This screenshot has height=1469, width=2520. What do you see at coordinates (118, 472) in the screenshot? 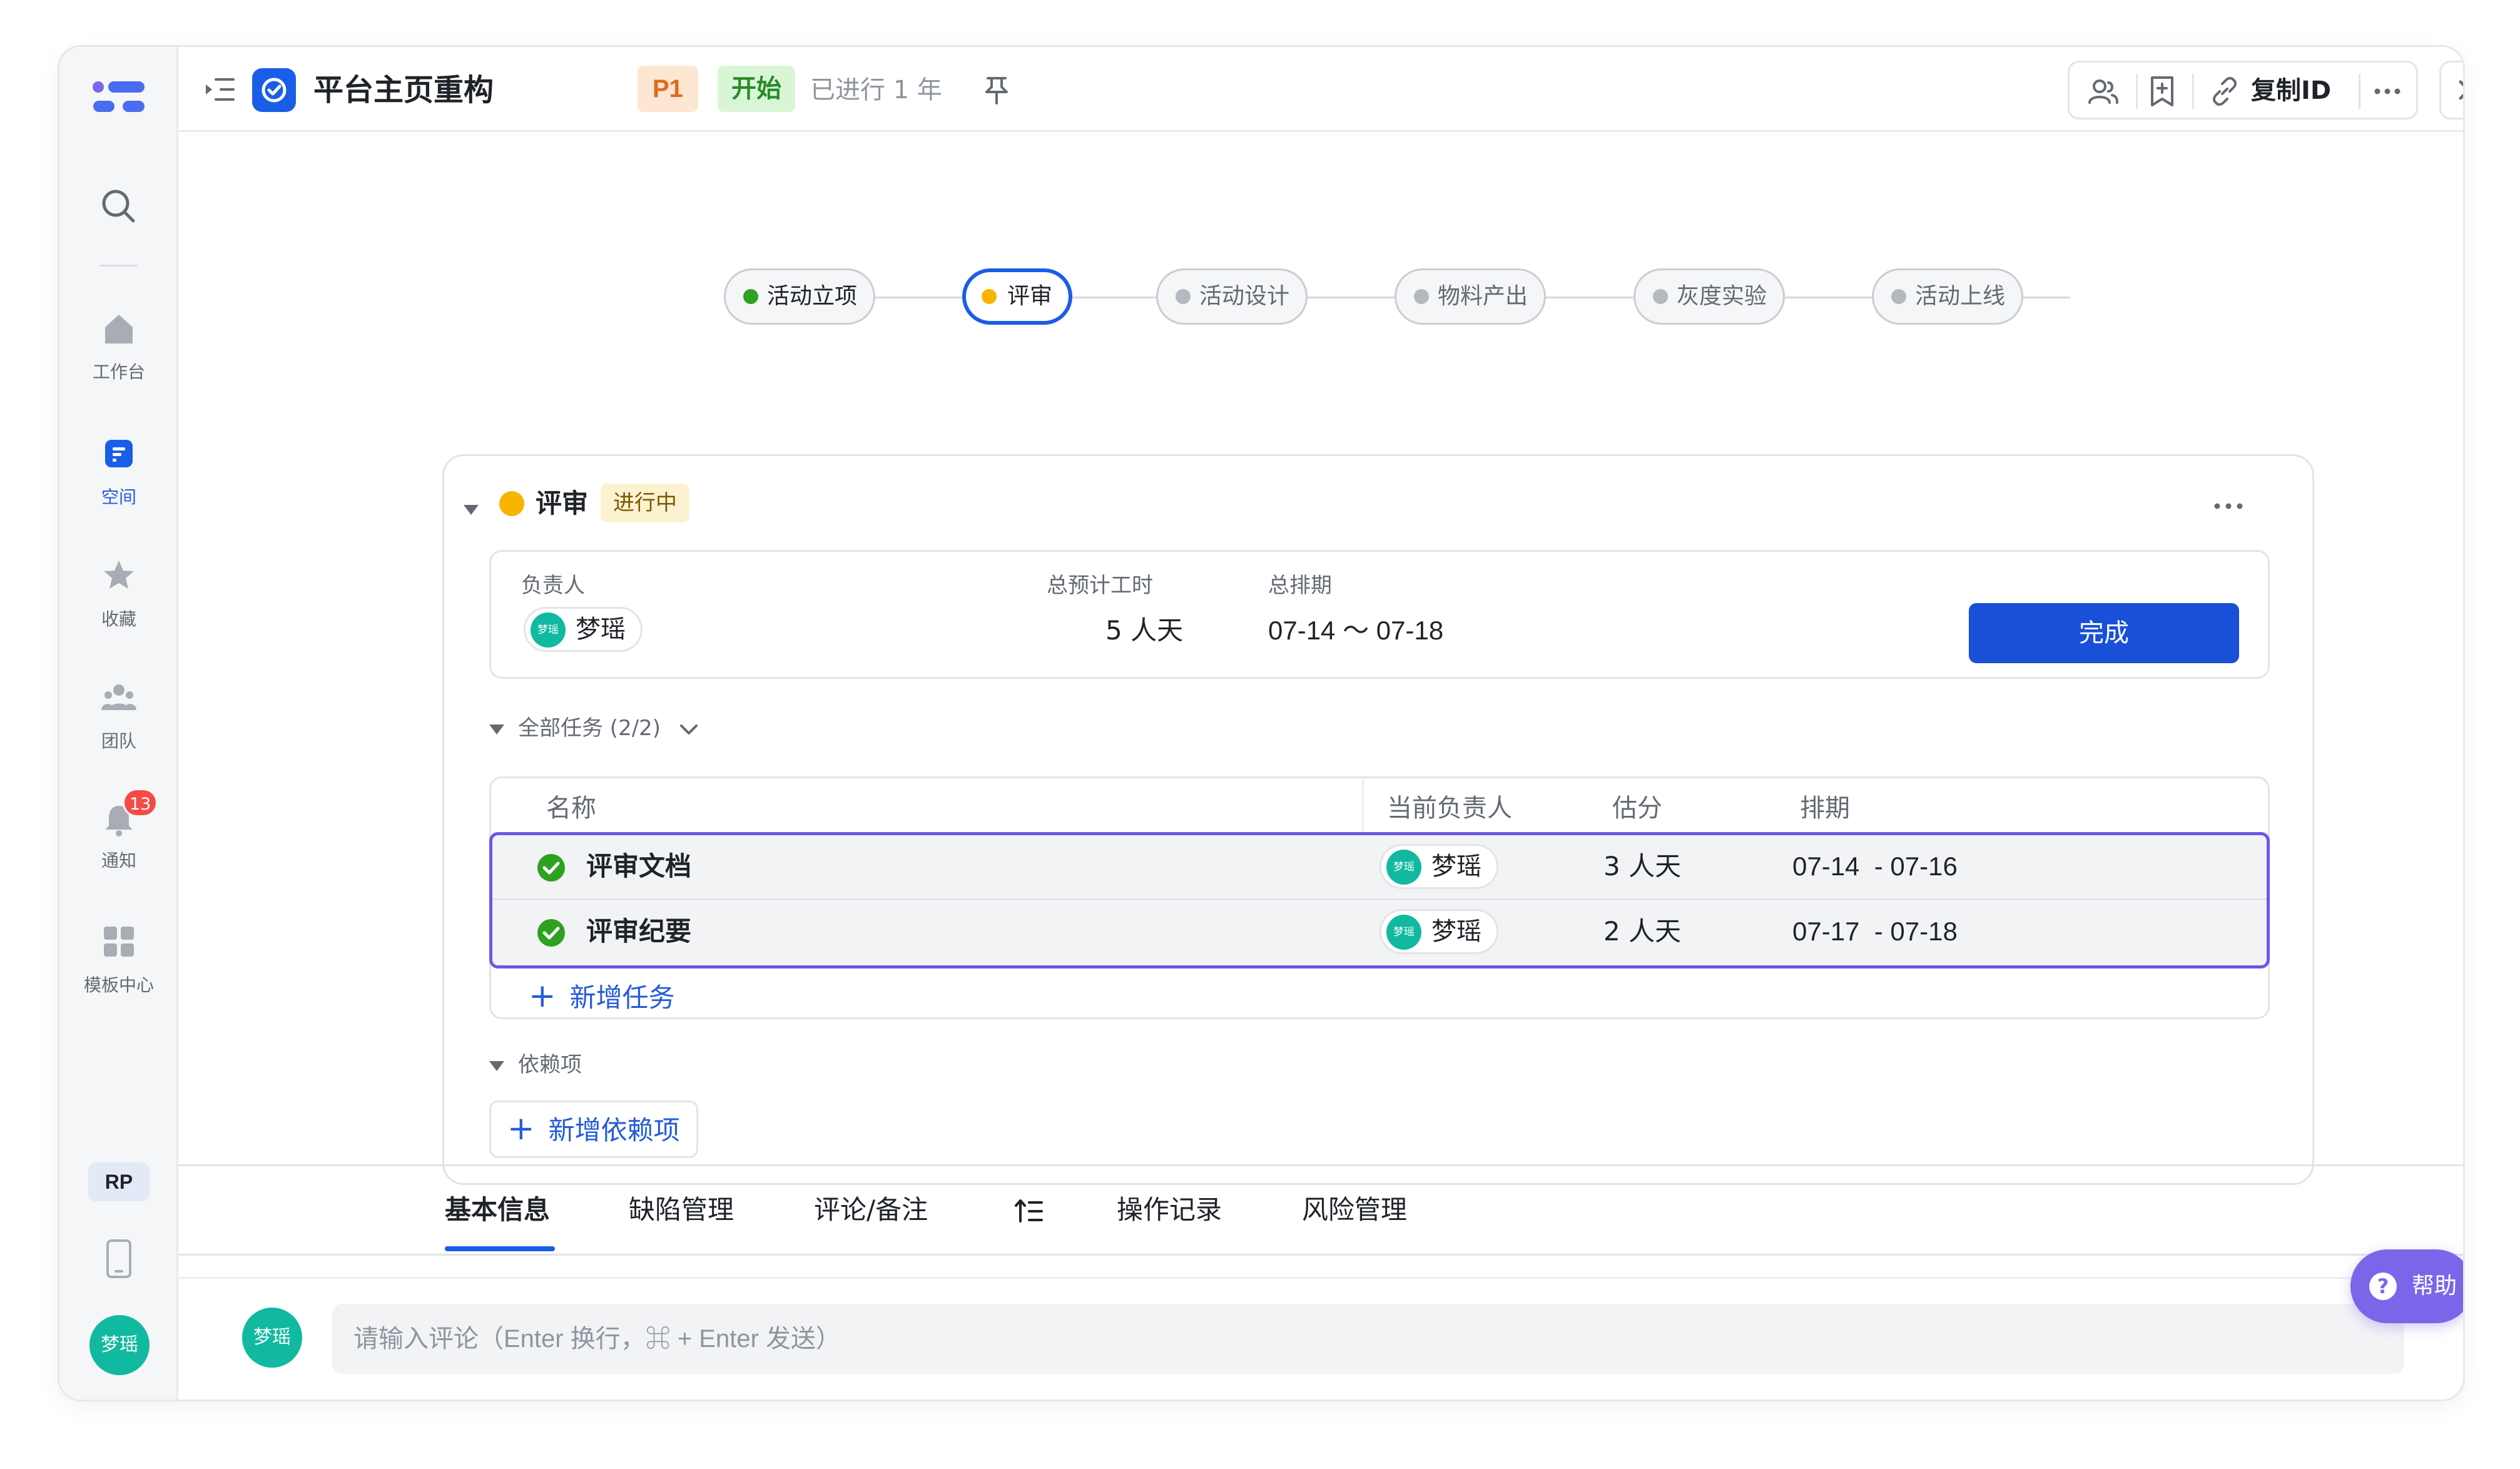
I see `sidebar-item-space: 空间` at bounding box center [118, 472].